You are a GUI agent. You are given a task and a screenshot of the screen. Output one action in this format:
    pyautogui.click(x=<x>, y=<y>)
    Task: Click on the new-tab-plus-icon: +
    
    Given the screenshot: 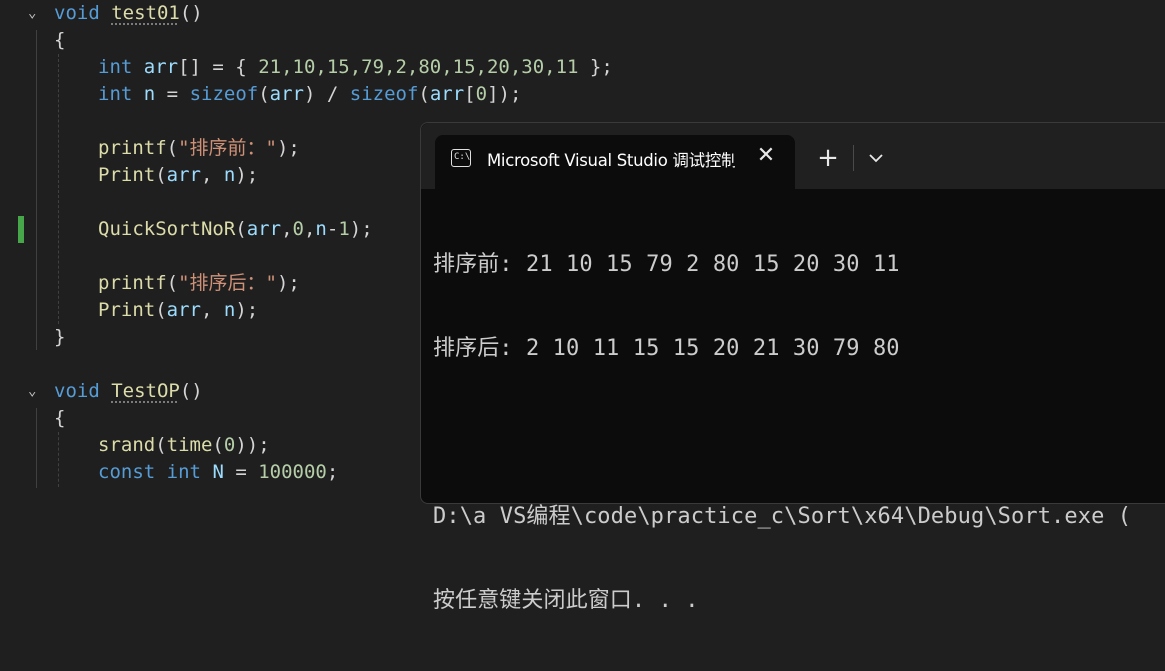 What is the action you would take?
    pyautogui.click(x=828, y=158)
    